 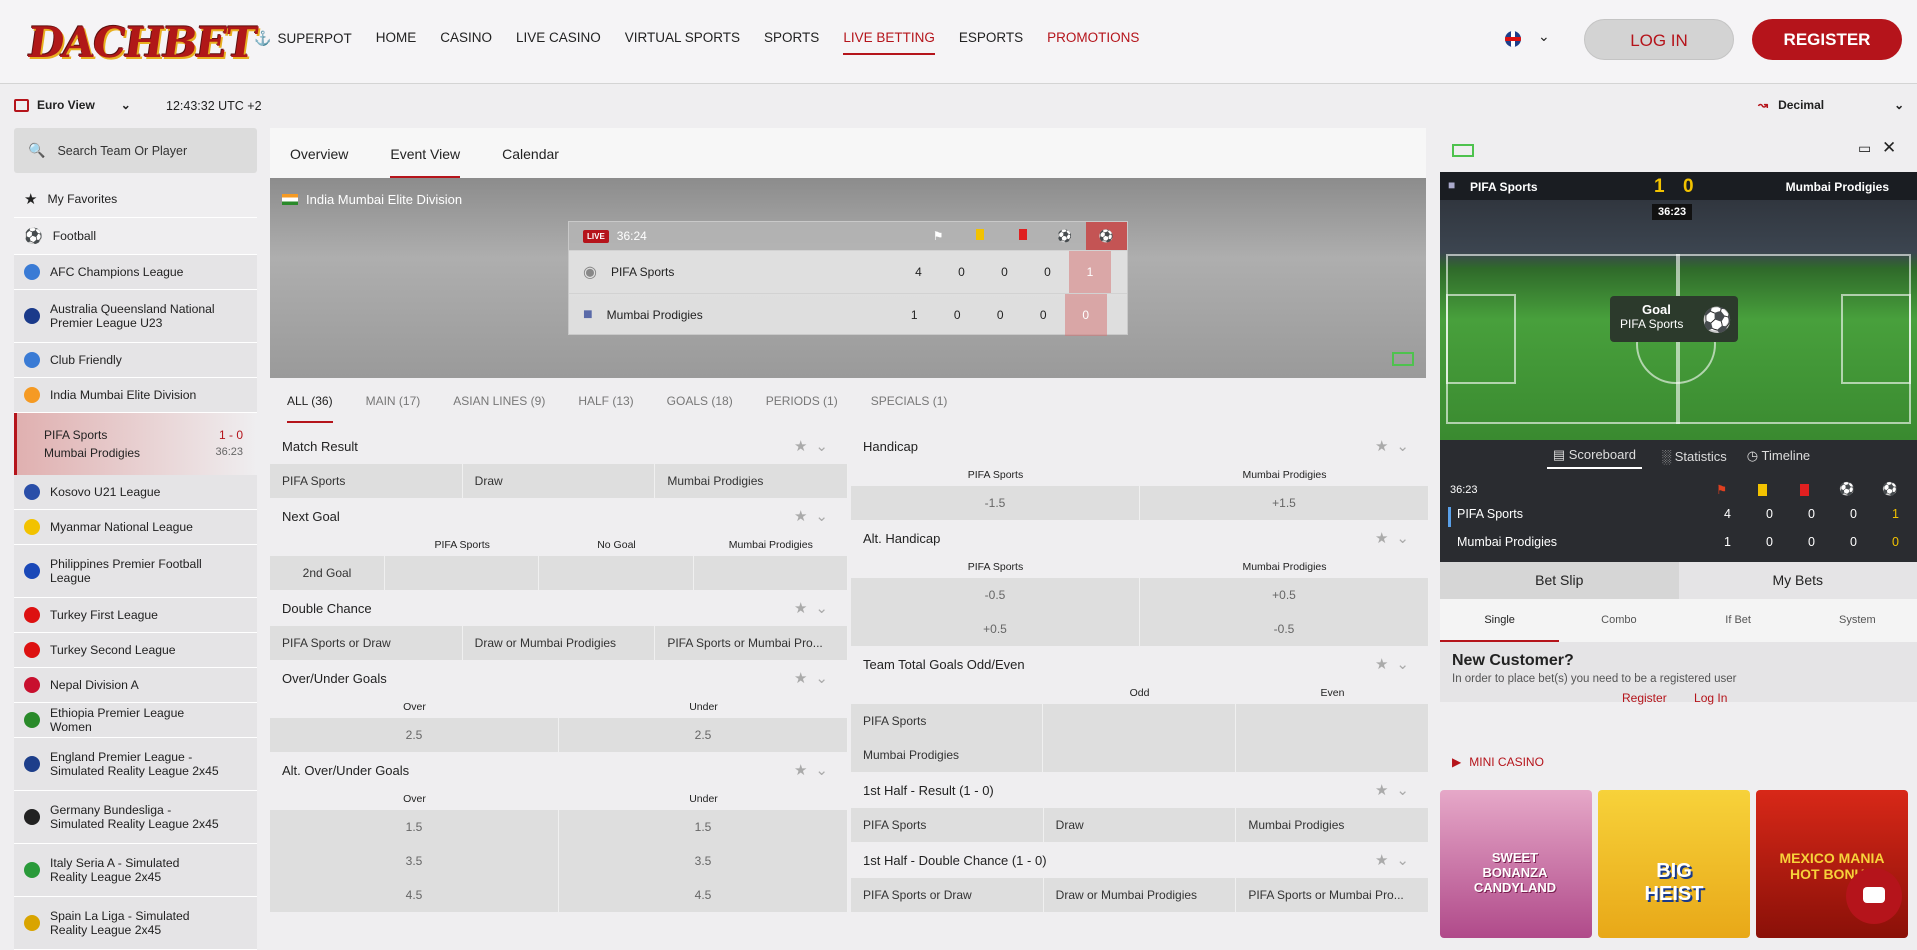 I want to click on chat-button, so click(x=1874, y=896).